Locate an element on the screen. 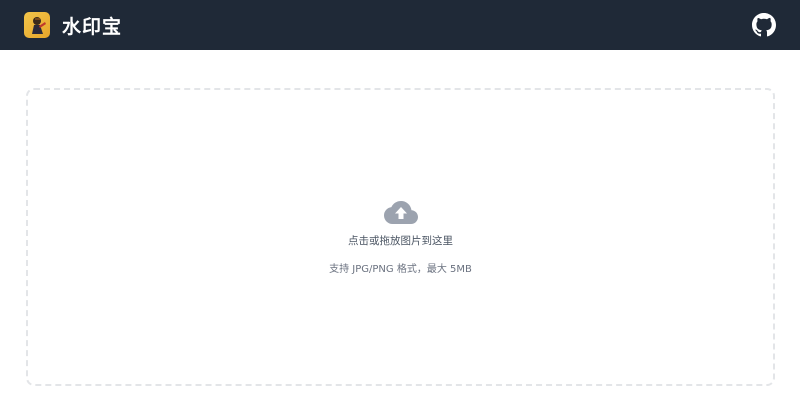 The height and width of the screenshot is (404, 800). top-navbar: 水印宝 is located at coordinates (400, 25).